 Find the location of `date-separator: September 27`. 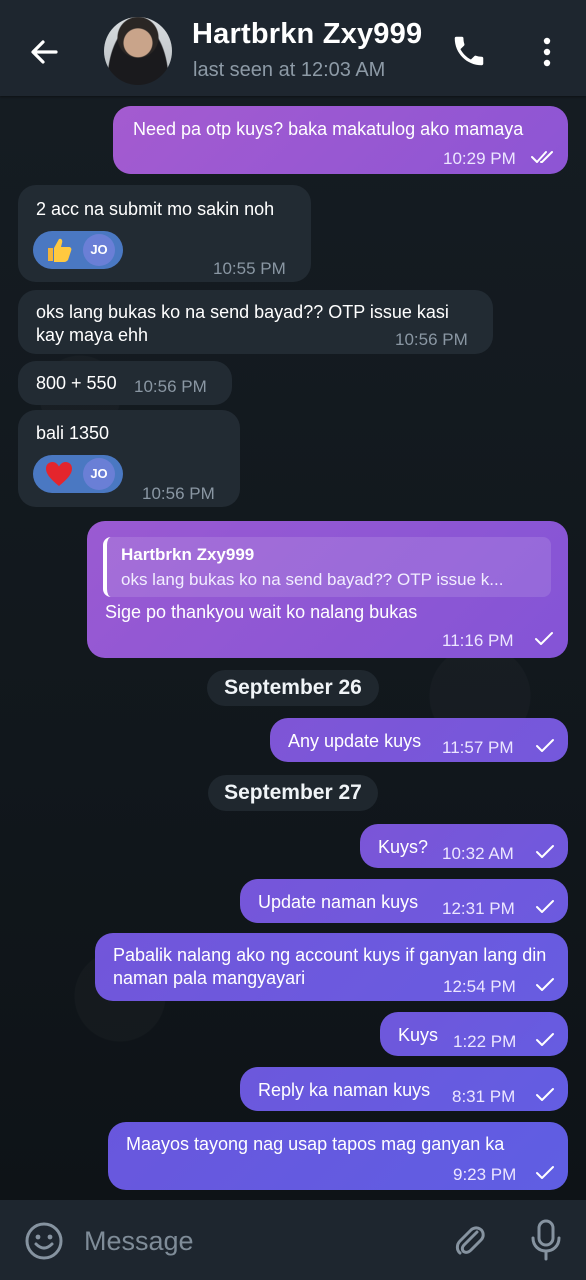

date-separator: September 27 is located at coordinates (293, 793).